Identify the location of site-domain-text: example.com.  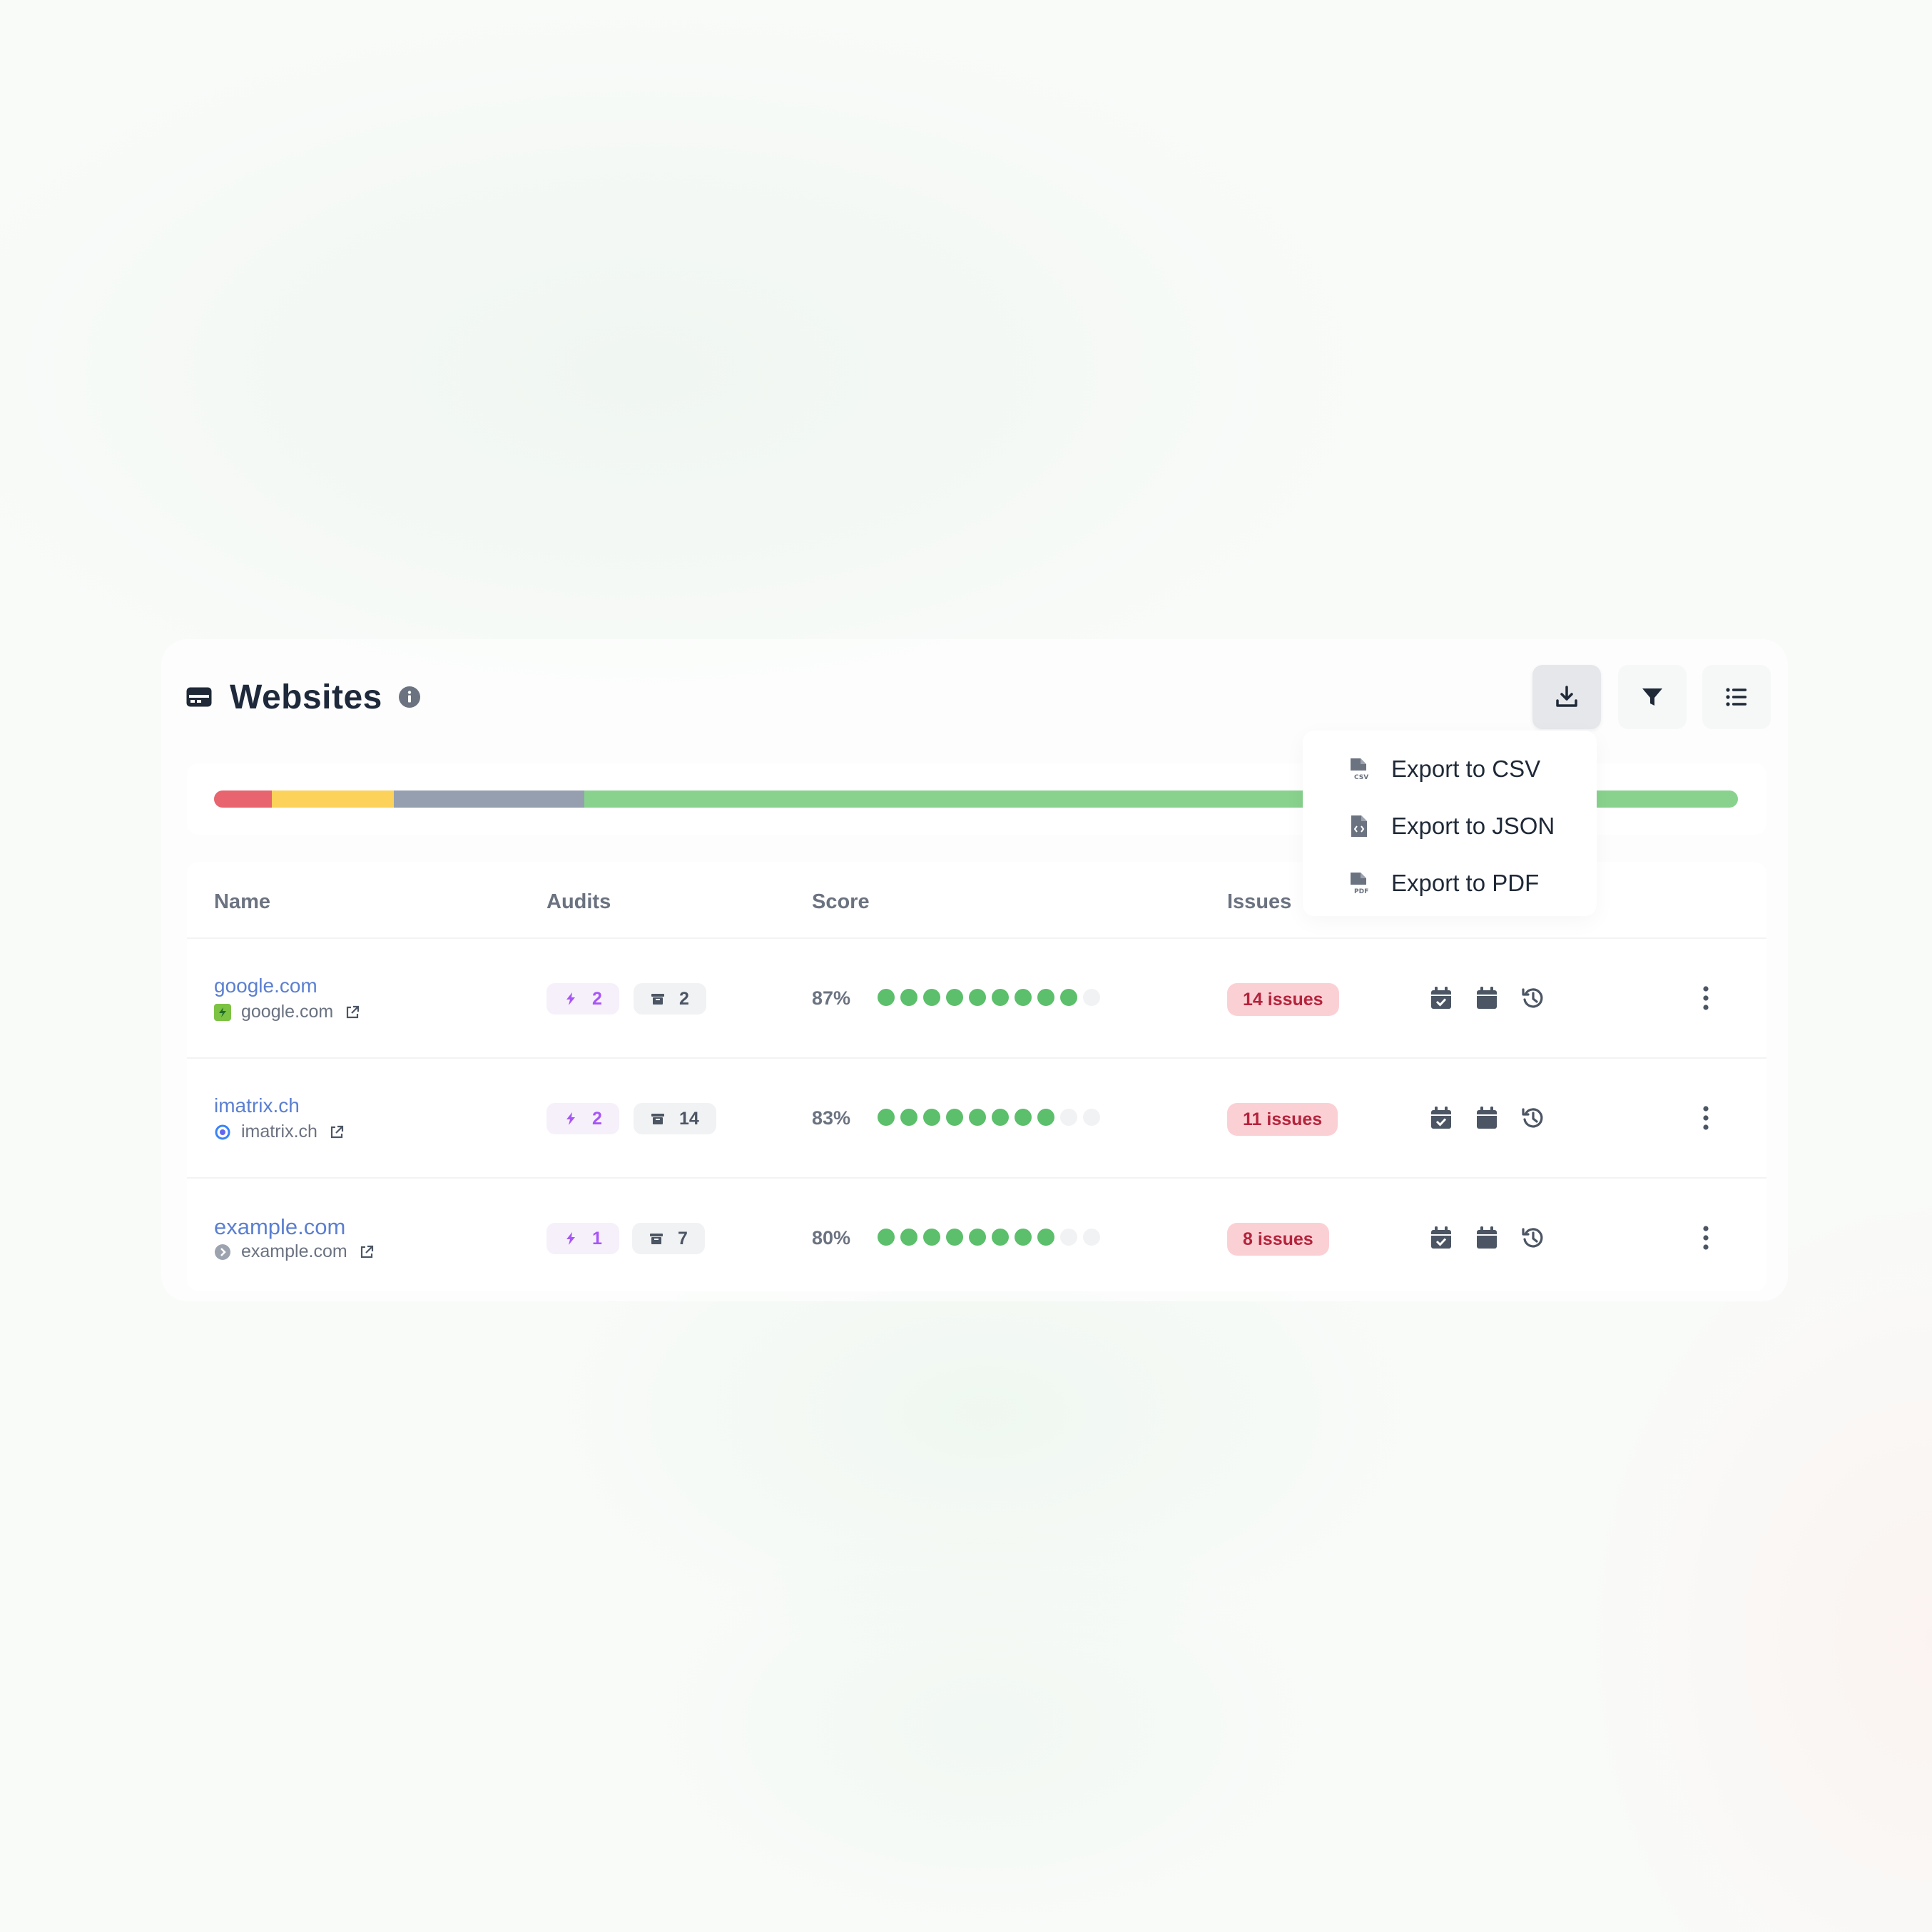
(294, 1251).